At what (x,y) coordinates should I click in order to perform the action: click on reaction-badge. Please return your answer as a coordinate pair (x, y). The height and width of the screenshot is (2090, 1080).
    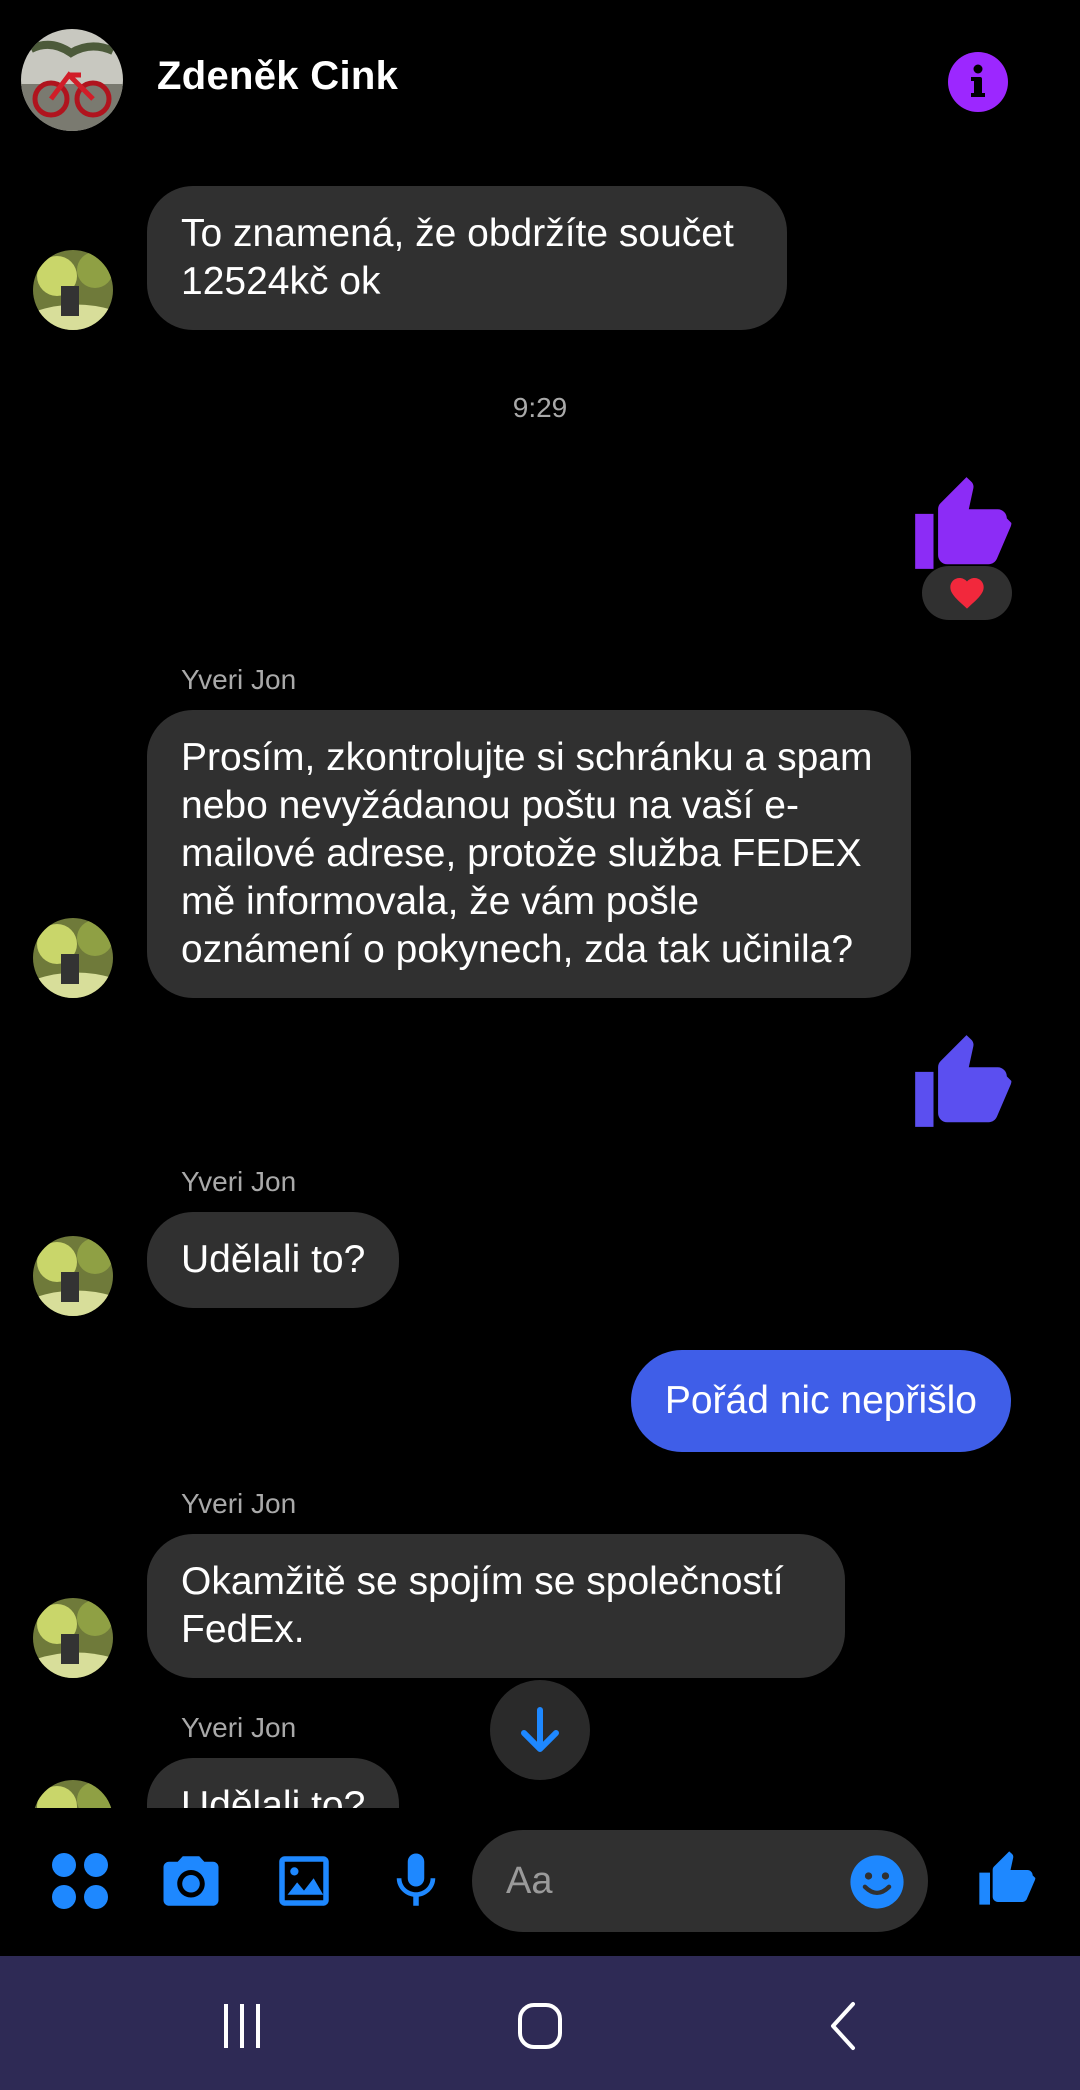
    Looking at the image, I should click on (967, 593).